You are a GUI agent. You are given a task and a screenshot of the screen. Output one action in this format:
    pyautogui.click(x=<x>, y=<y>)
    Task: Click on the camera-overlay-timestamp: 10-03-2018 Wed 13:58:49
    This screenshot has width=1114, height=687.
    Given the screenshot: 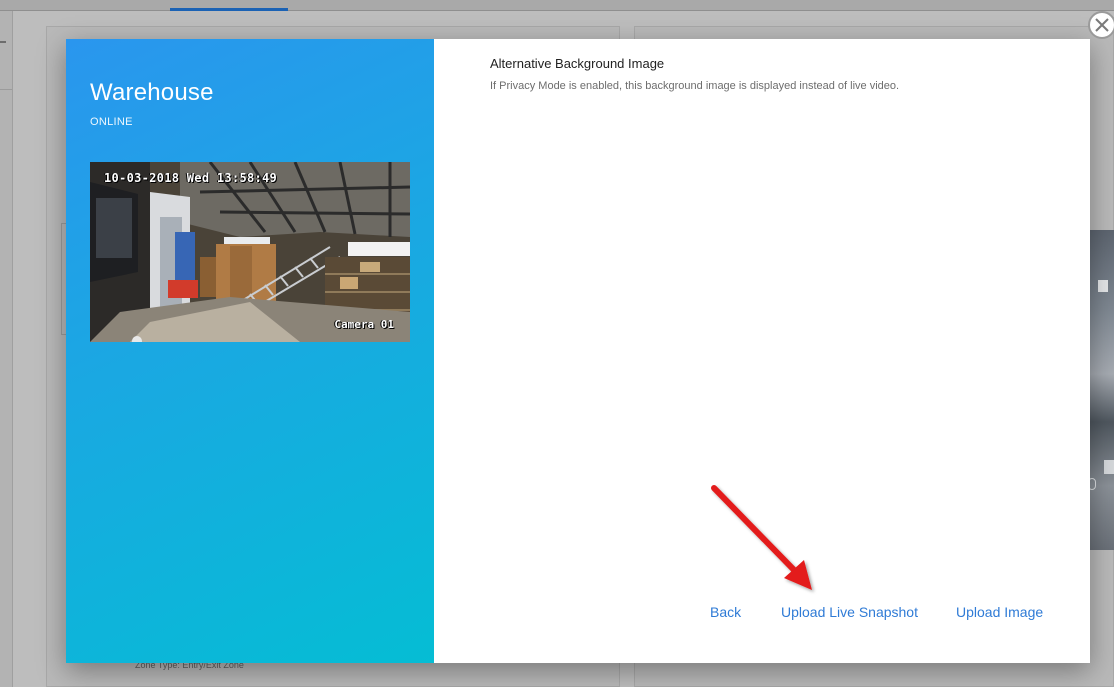 What is the action you would take?
    pyautogui.click(x=191, y=178)
    